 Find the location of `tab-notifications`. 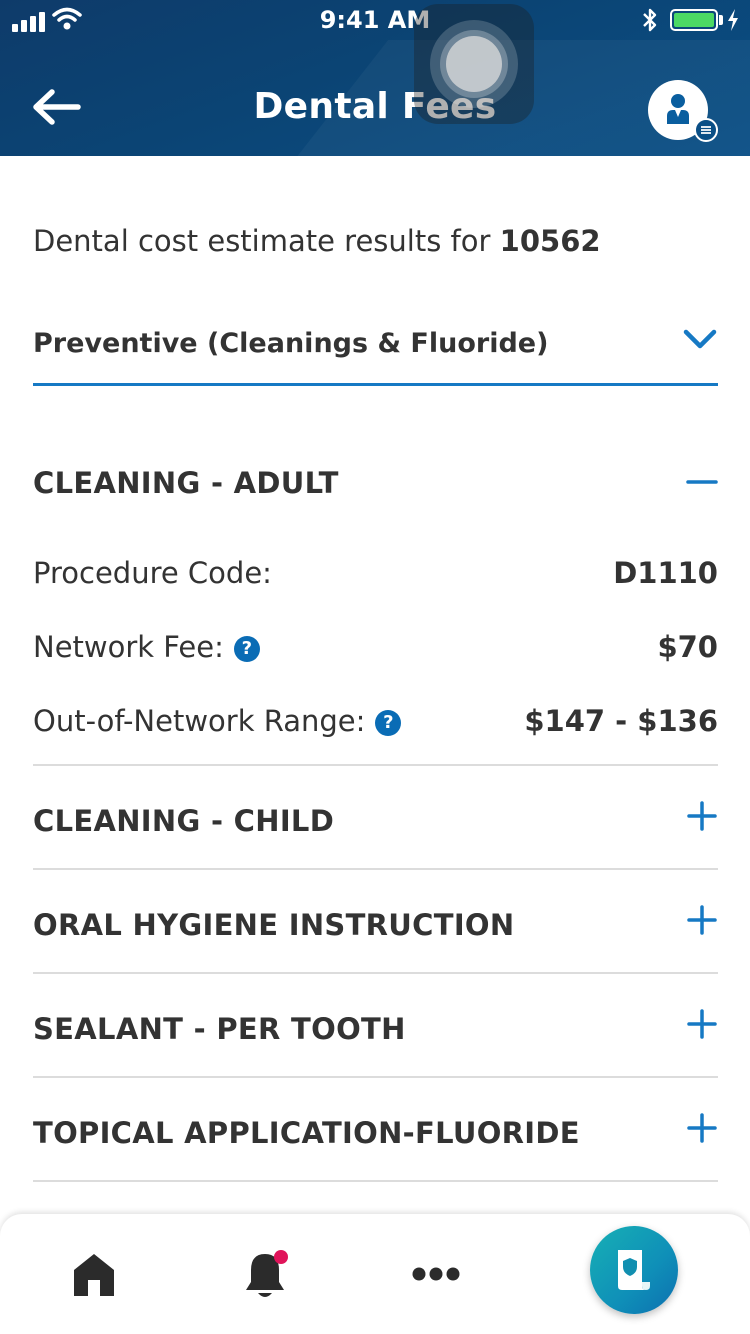

tab-notifications is located at coordinates (264, 1274).